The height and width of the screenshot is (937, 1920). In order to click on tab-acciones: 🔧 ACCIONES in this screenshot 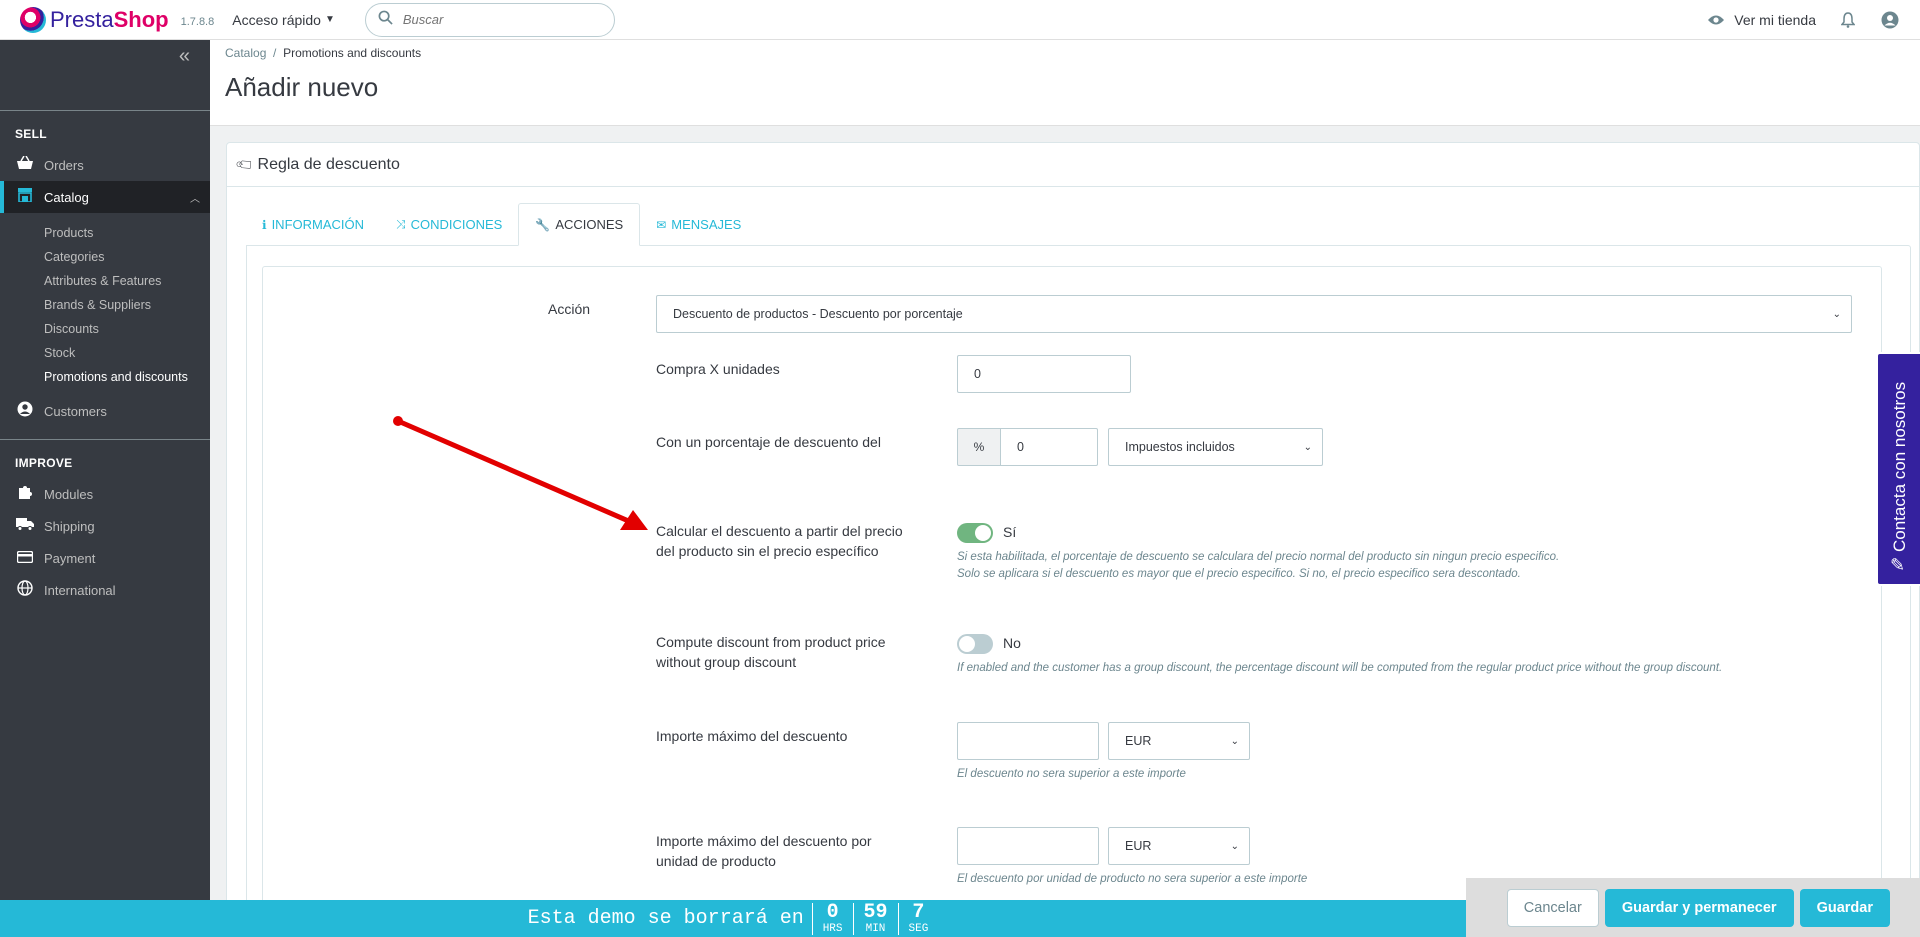, I will do `click(579, 224)`.